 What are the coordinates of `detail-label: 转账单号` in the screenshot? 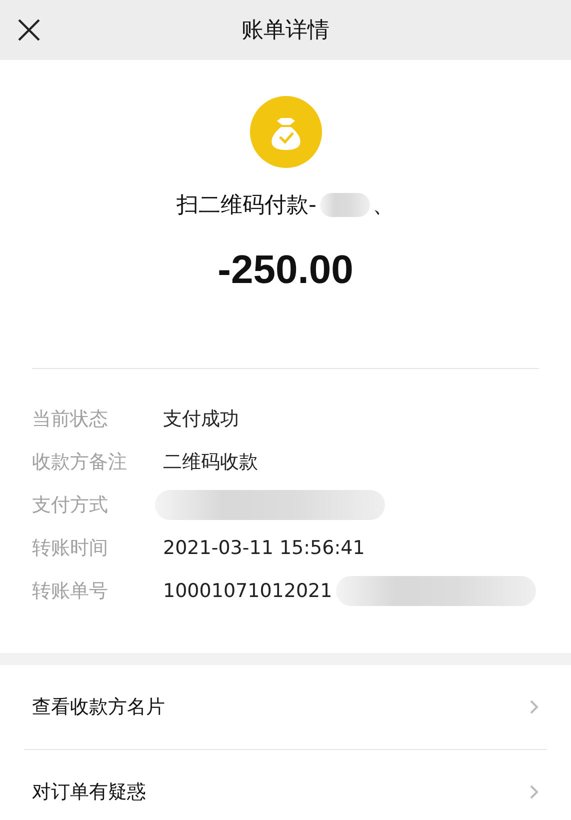 It's located at (70, 591).